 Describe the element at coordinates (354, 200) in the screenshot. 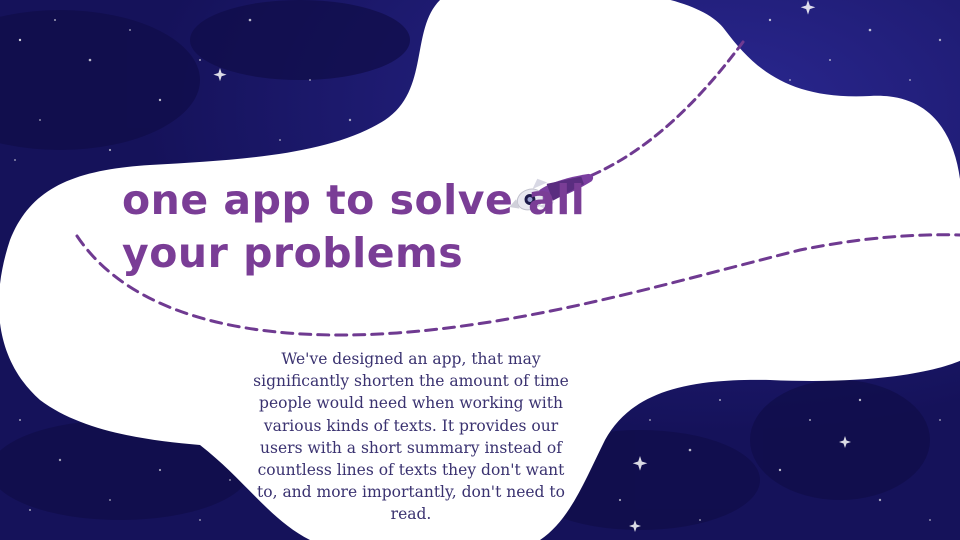

I see `title-line-1: One app to solve all` at that location.